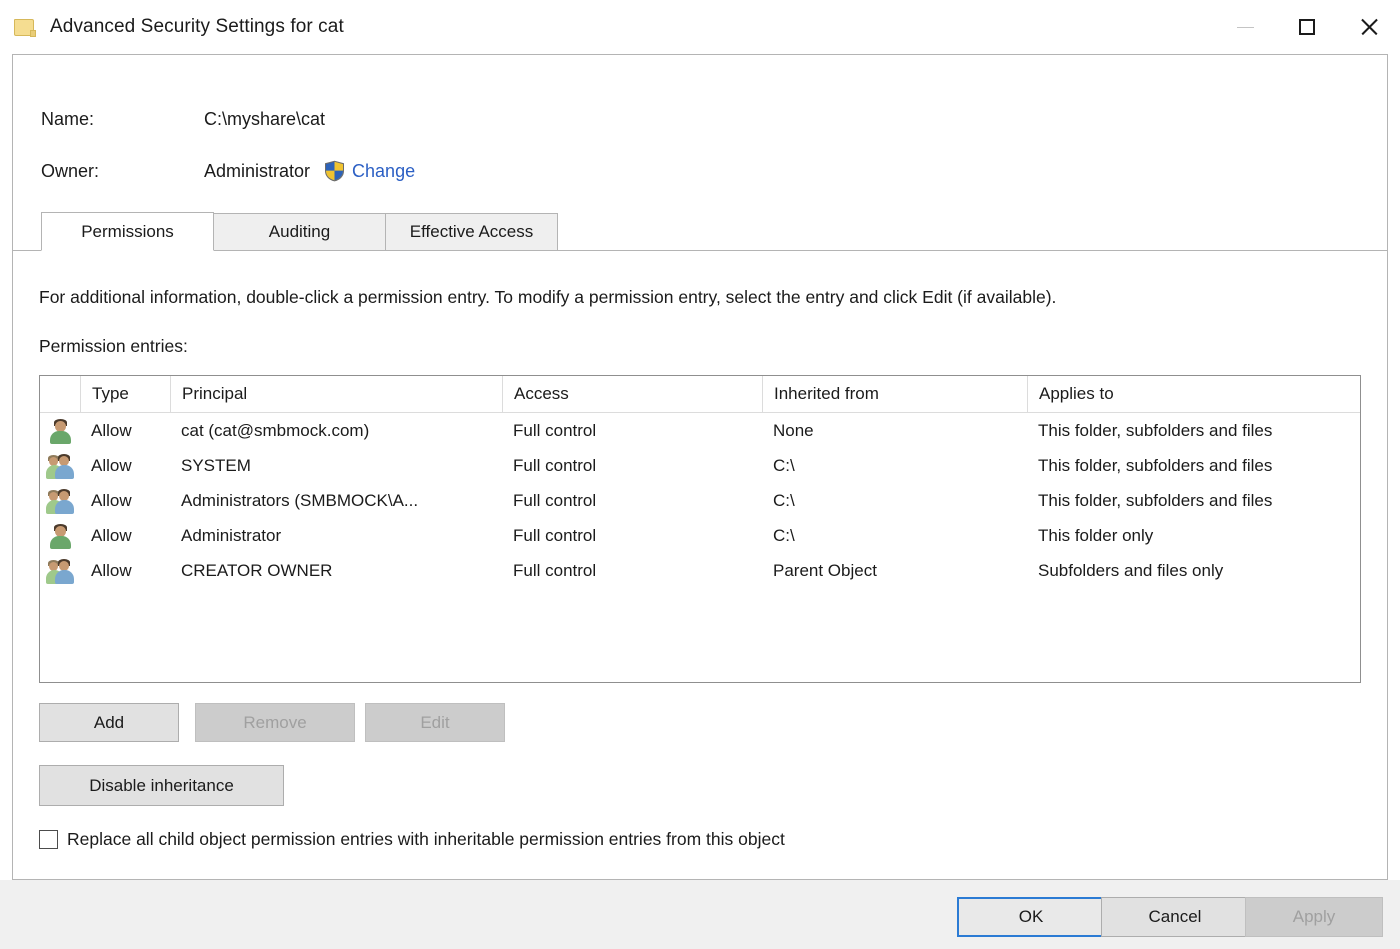  Describe the element at coordinates (1175, 917) in the screenshot. I see `cancel-button: Cancel` at that location.